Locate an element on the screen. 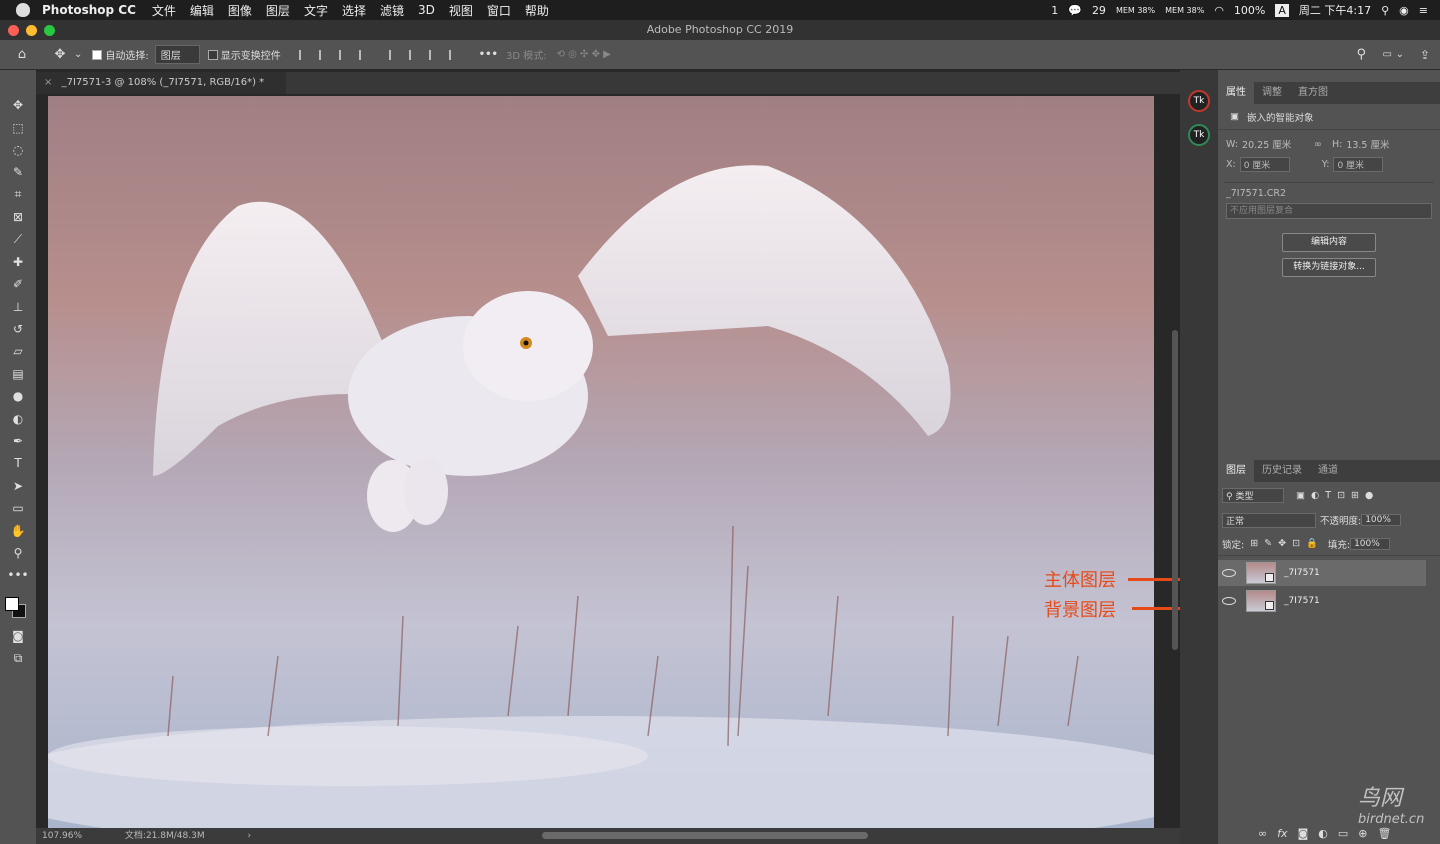  path-select-tool: ➤ is located at coordinates (18, 486).